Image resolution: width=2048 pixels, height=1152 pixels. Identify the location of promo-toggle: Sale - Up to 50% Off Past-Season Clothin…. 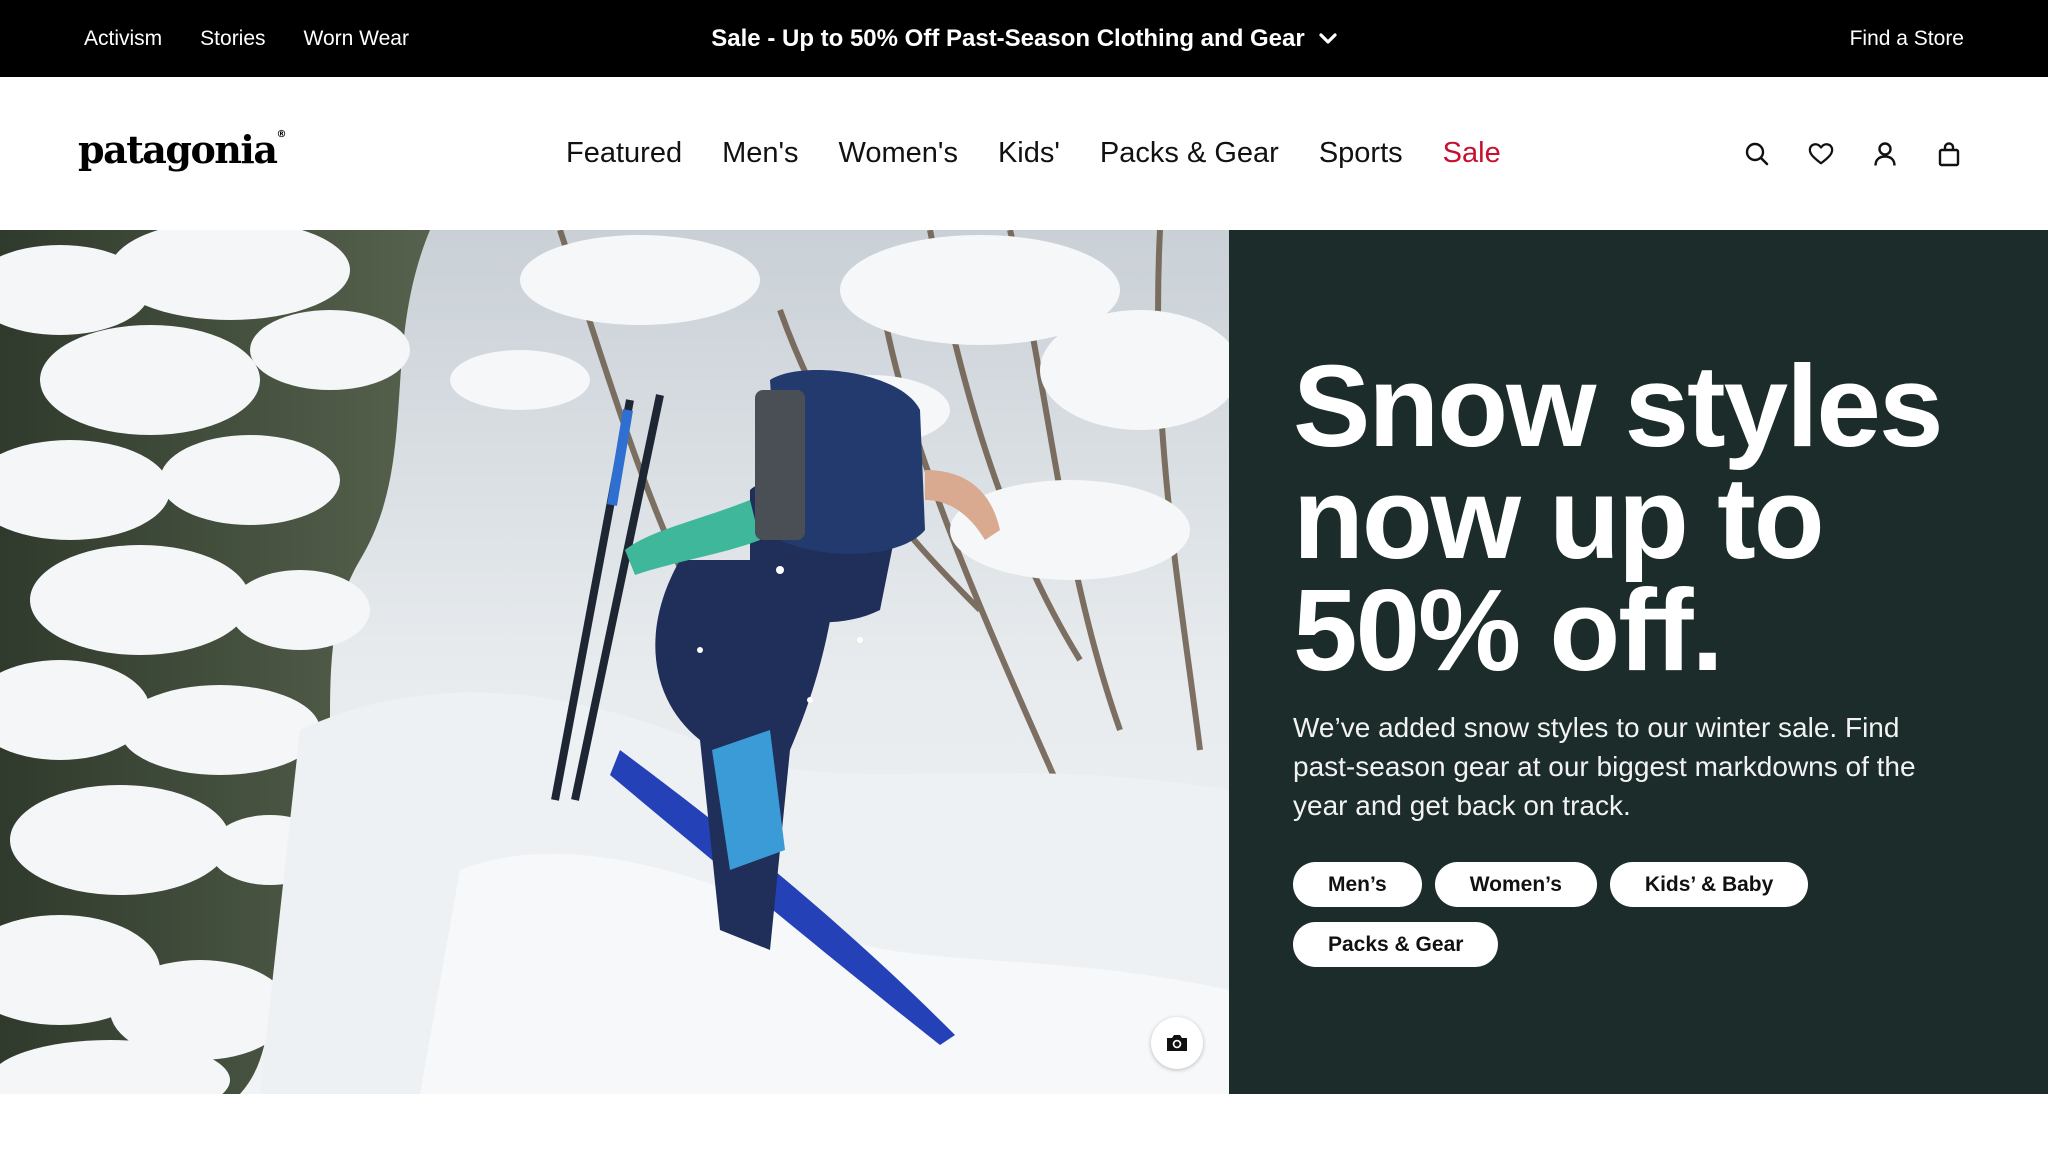
(1024, 38).